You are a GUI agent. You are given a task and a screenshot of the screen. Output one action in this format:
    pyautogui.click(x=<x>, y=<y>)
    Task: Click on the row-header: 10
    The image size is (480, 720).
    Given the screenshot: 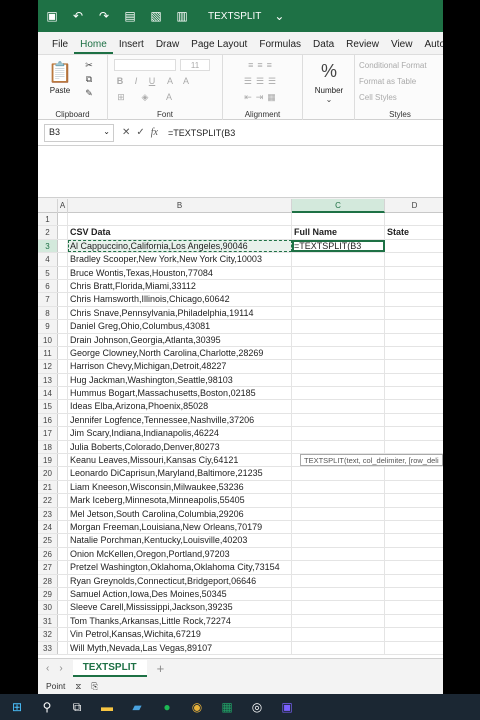 What is the action you would take?
    pyautogui.click(x=48, y=339)
    